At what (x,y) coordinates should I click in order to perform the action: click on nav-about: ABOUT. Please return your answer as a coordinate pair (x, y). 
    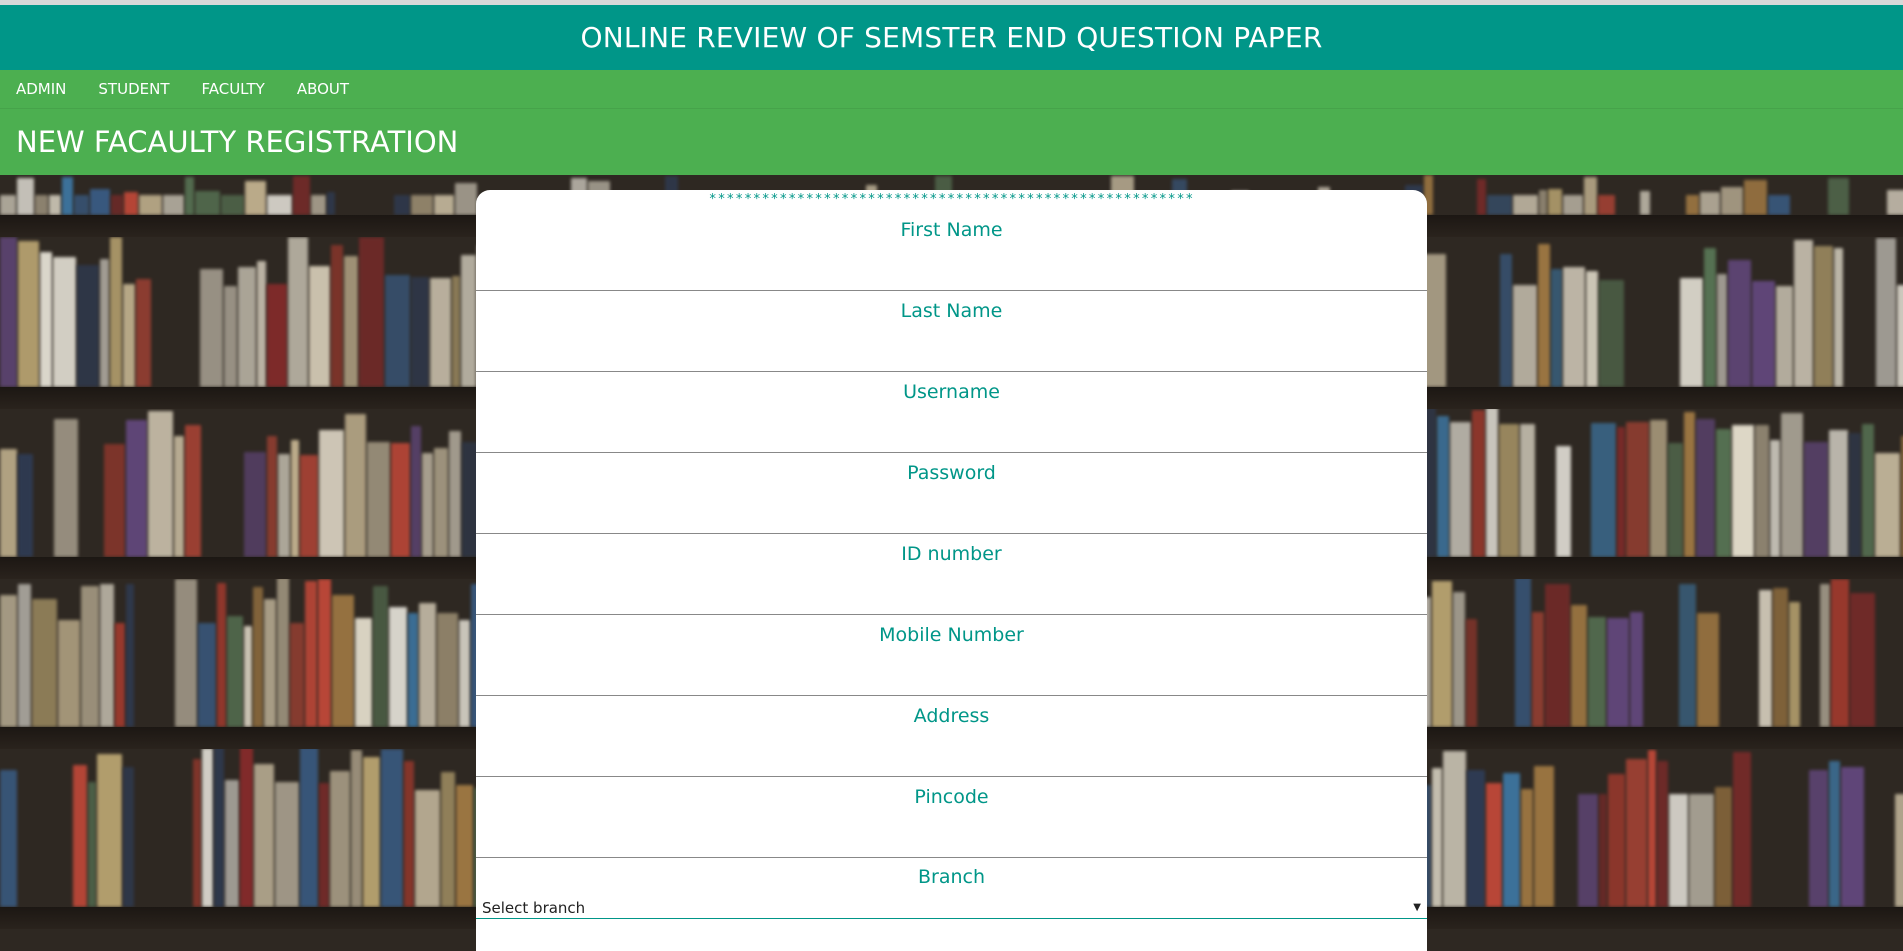
    Looking at the image, I should click on (323, 89).